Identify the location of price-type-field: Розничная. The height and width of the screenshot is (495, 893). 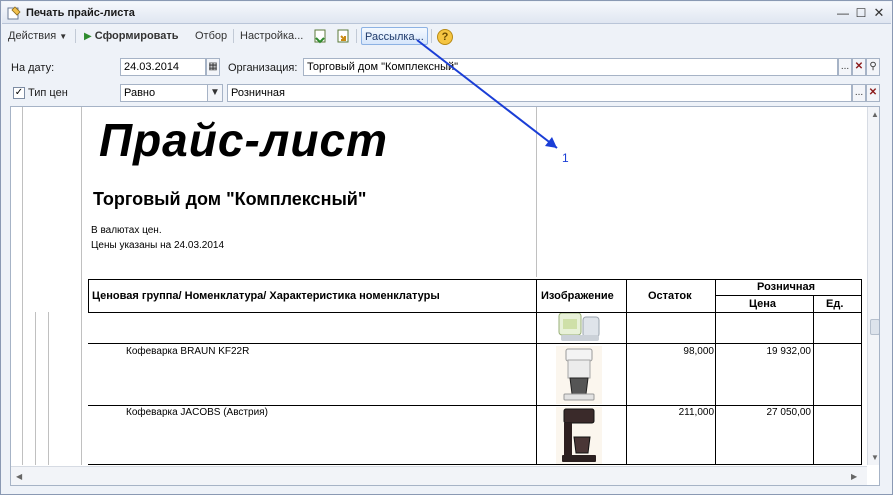
(539, 93).